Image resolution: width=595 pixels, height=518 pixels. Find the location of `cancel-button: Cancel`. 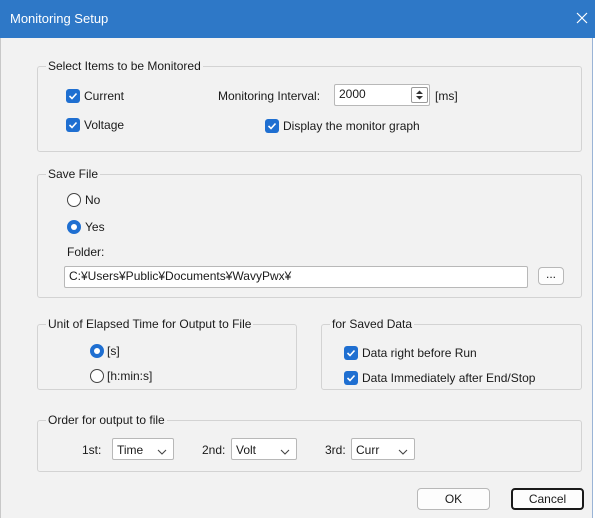

cancel-button: Cancel is located at coordinates (547, 499).